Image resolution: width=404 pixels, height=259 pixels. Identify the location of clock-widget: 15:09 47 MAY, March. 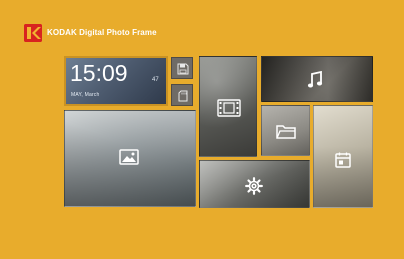
(116, 81).